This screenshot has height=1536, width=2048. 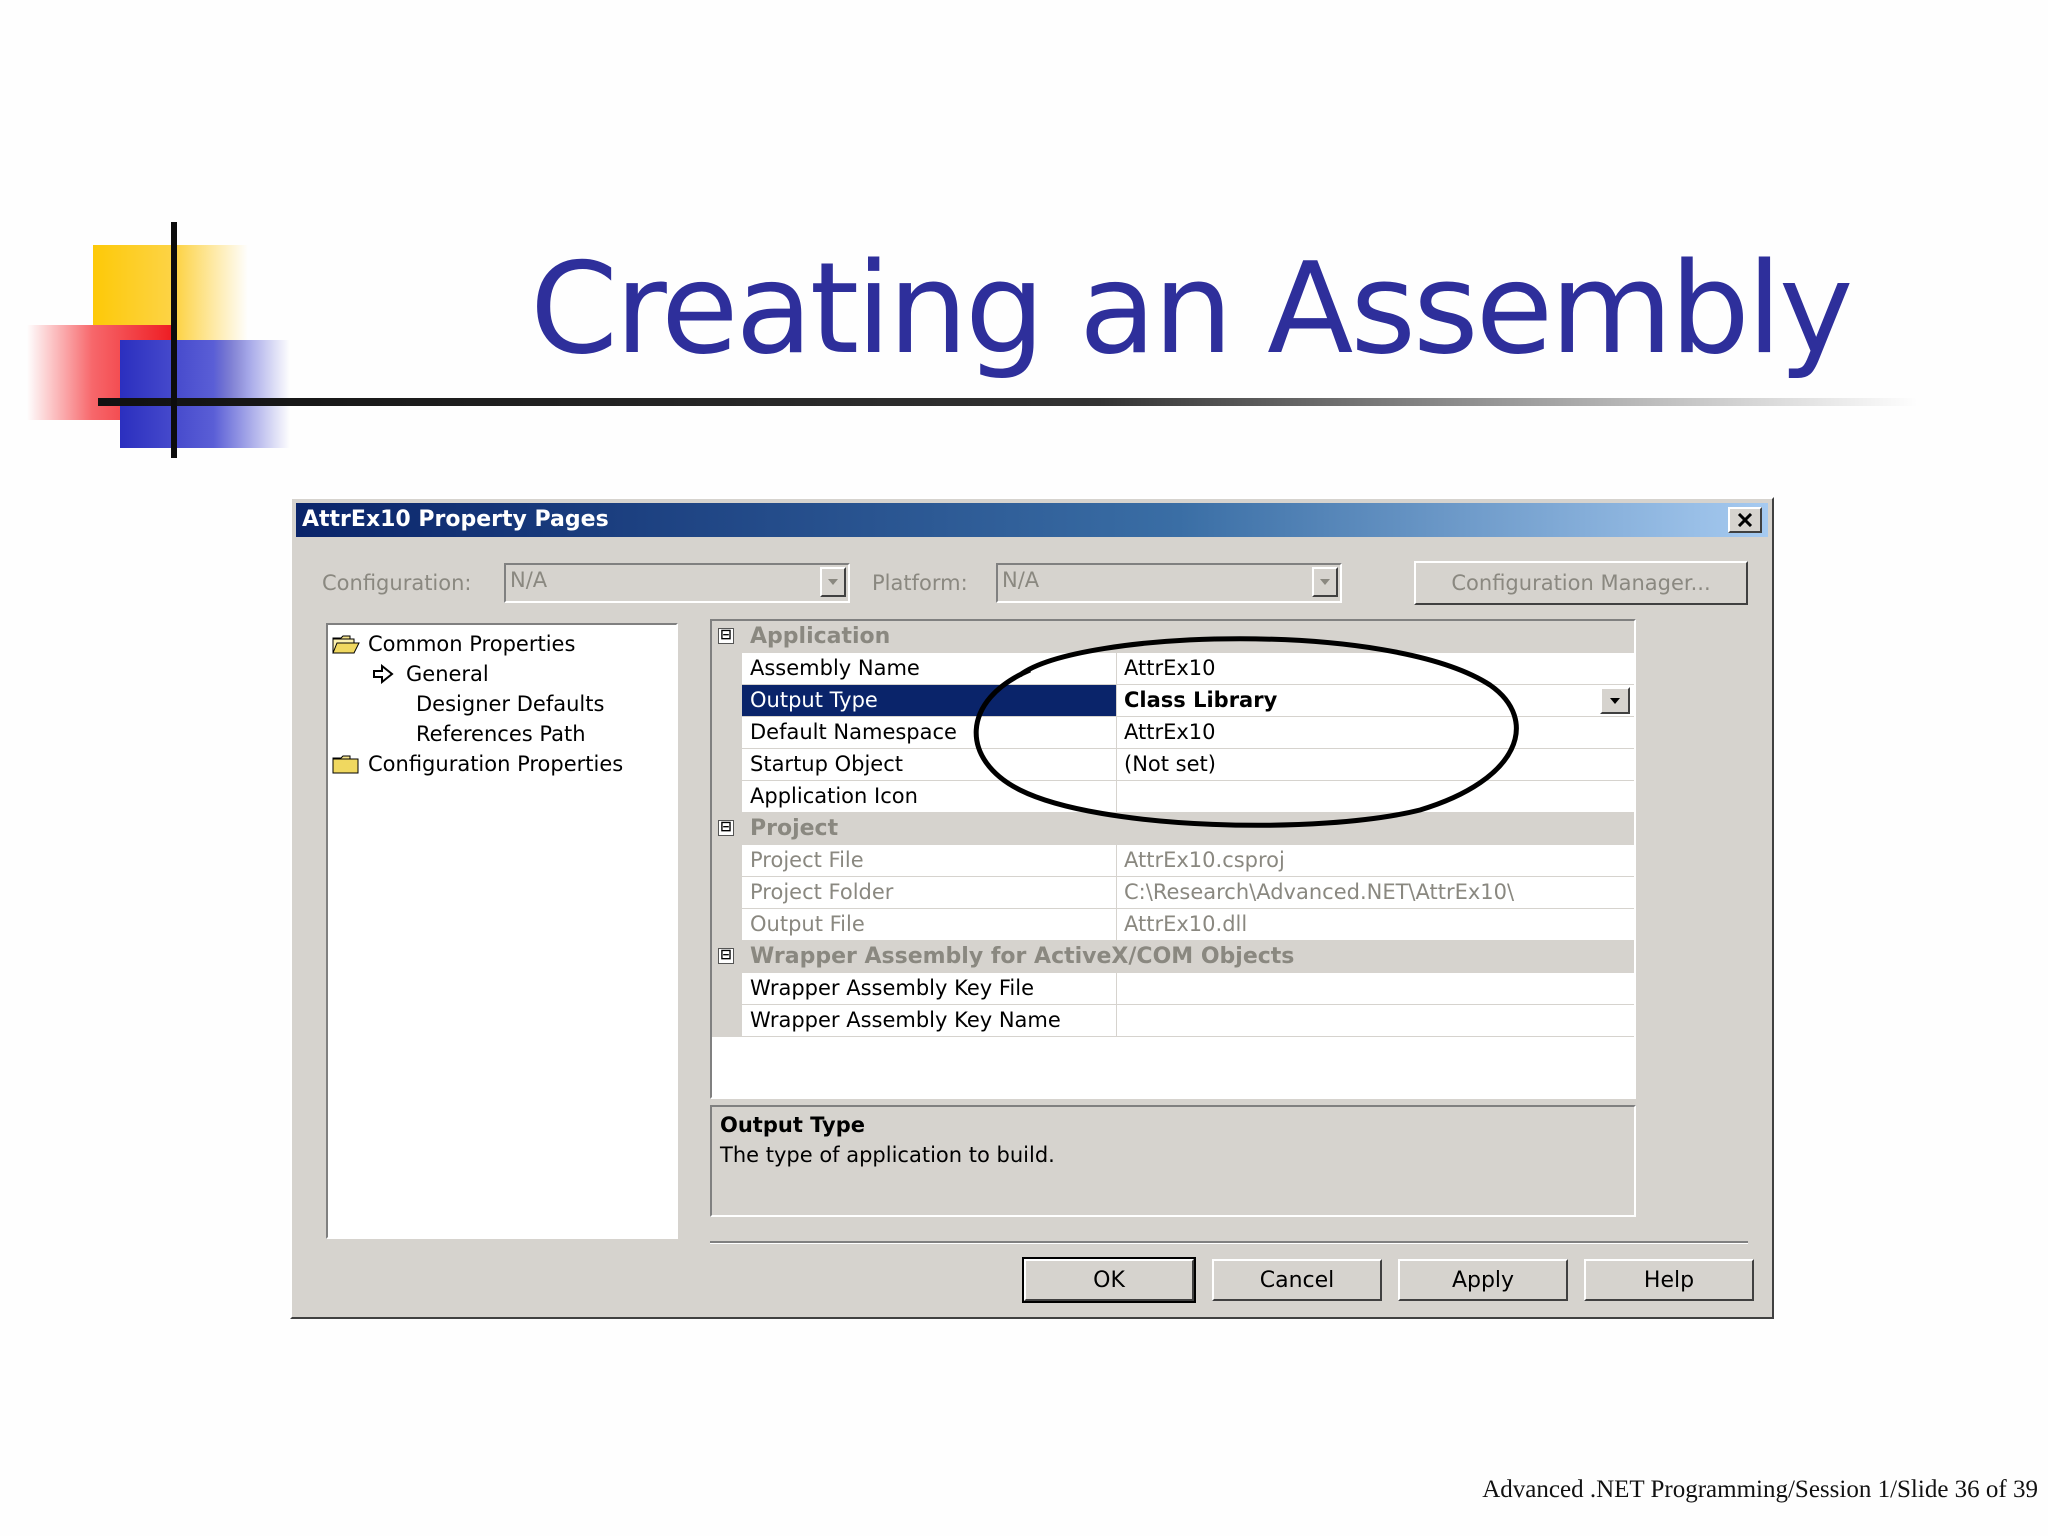 I want to click on property-name: Wrapper Assembly Key Name, so click(x=905, y=1020).